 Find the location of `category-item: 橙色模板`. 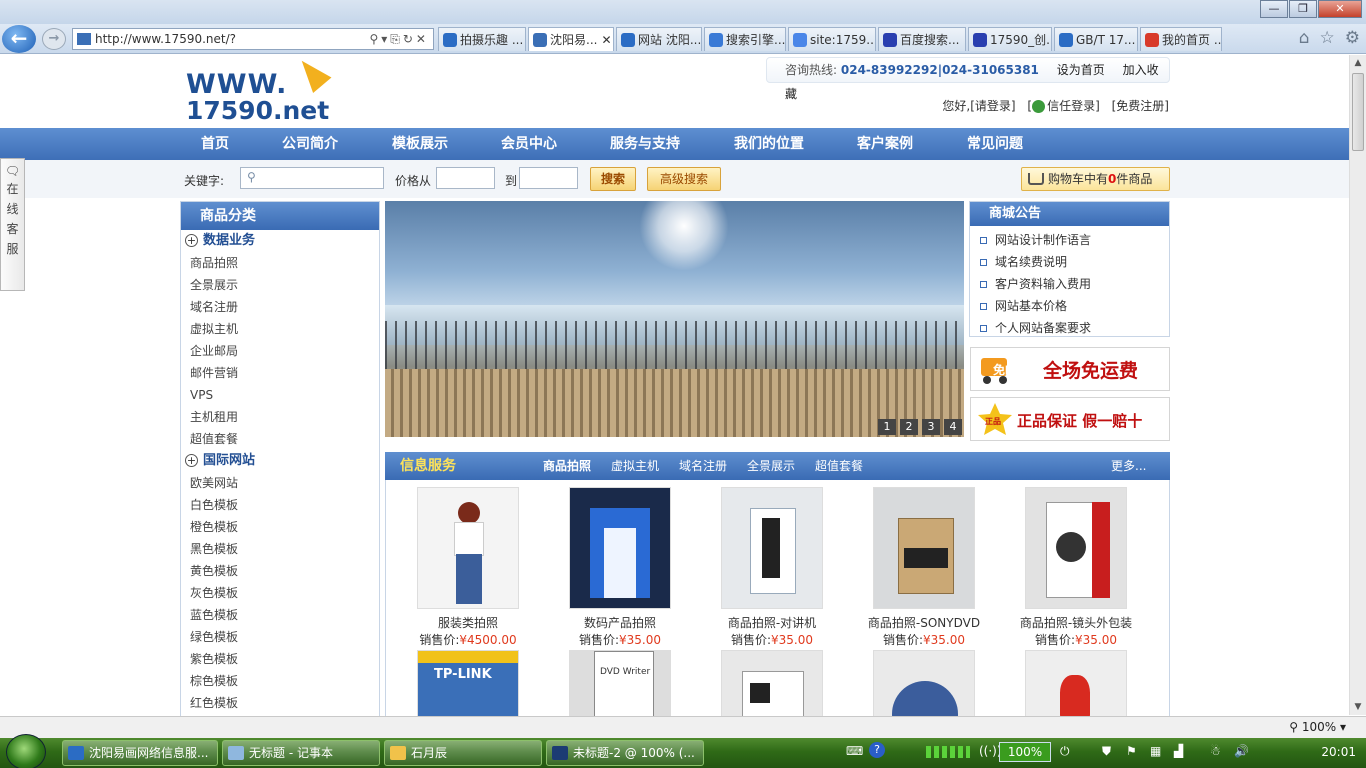

category-item: 橙色模板 is located at coordinates (280, 527).